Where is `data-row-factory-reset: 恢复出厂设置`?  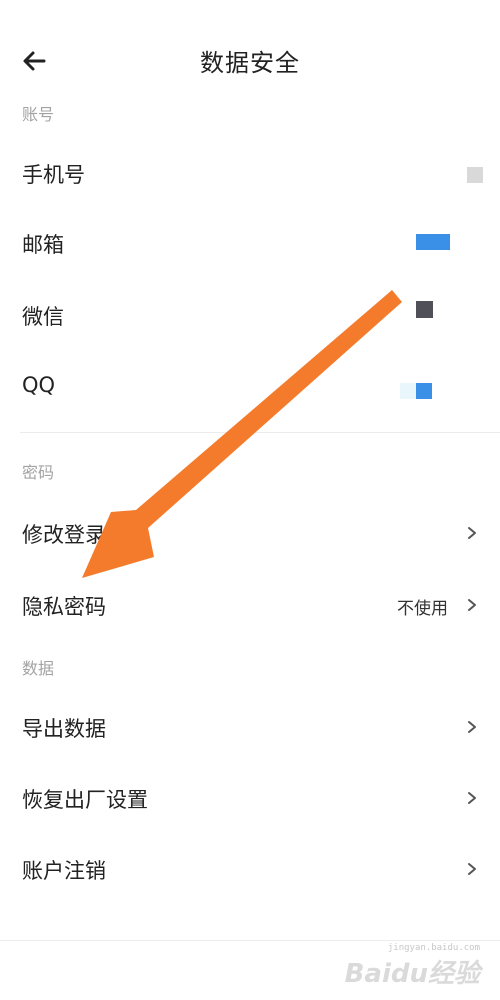
data-row-factory-reset: 恢复出厂设置 is located at coordinates (250, 798).